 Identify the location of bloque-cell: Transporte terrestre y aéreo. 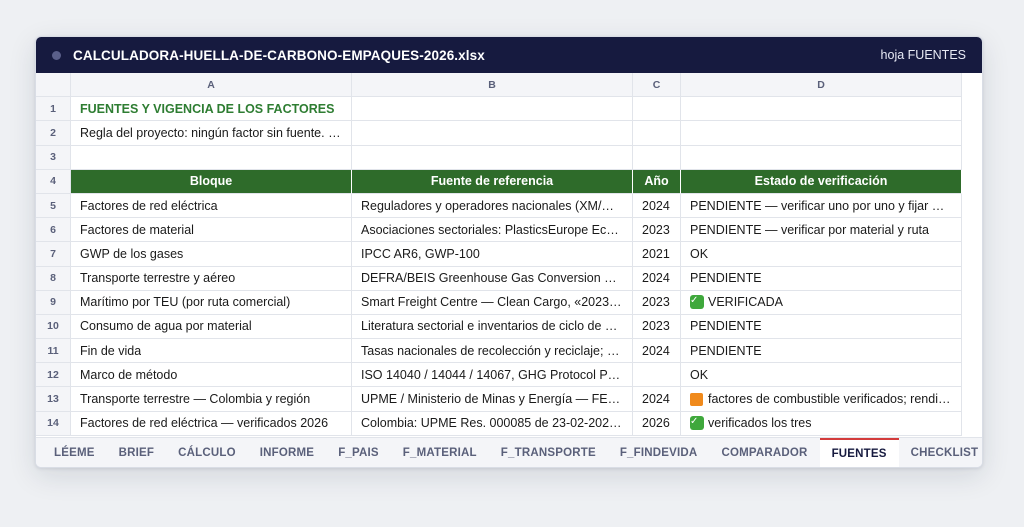
(211, 278).